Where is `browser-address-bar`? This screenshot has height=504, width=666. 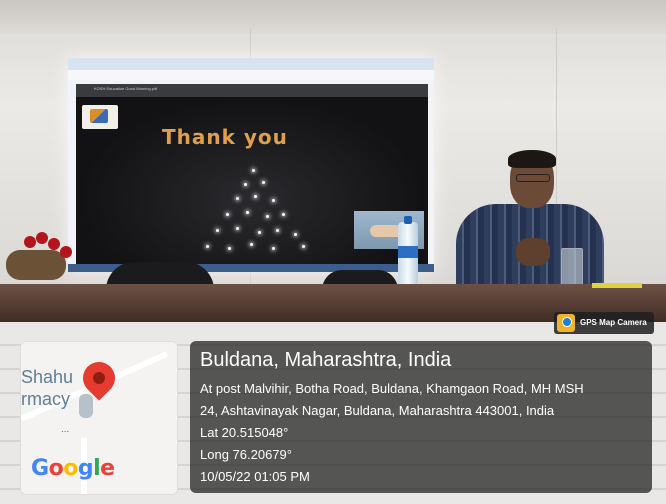
browser-address-bar is located at coordinates (251, 75).